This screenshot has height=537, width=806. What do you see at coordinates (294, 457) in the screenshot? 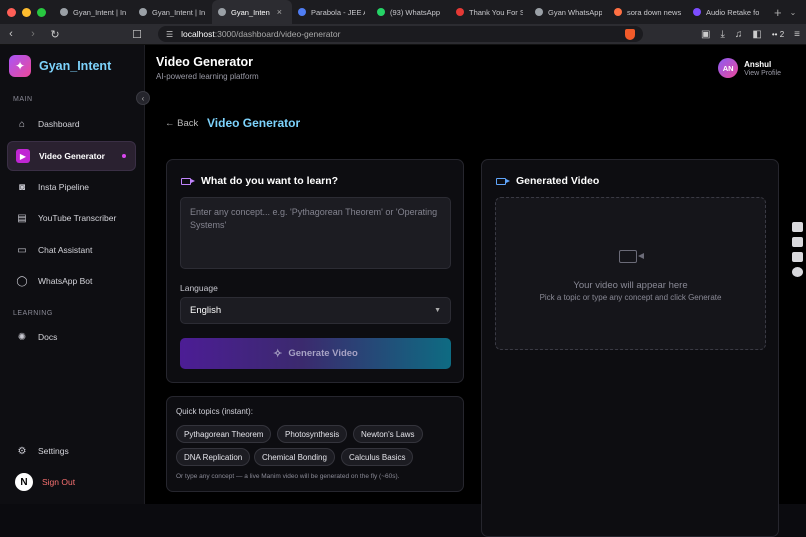
I see `topic-chip: Chemical Bonding` at bounding box center [294, 457].